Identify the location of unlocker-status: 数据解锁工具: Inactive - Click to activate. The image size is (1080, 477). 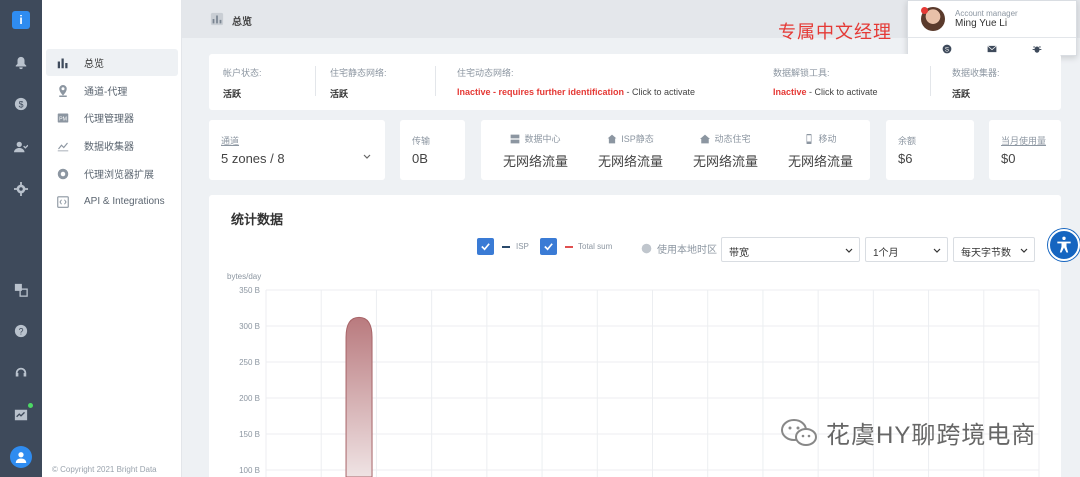
(825, 81).